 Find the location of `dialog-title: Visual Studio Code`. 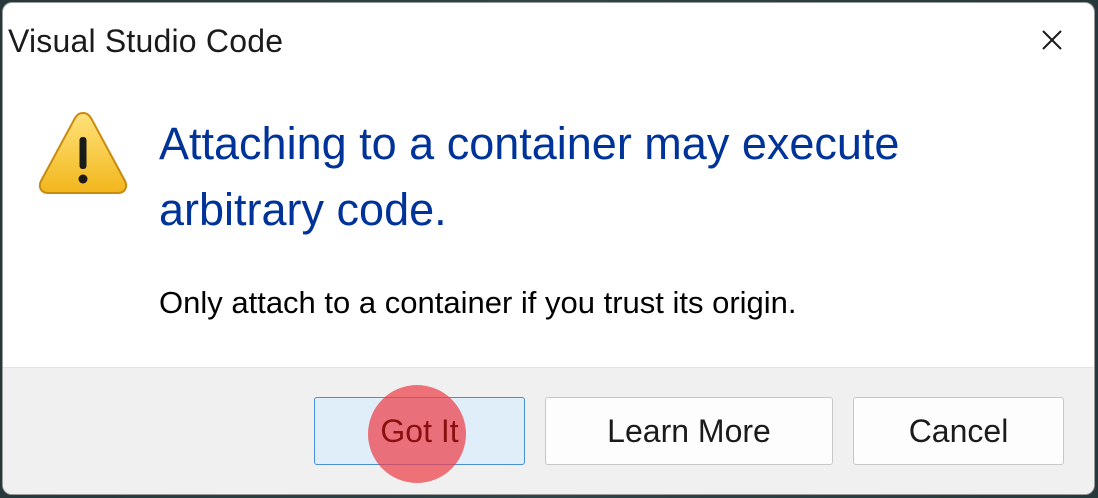

dialog-title: Visual Studio Code is located at coordinates (146, 41).